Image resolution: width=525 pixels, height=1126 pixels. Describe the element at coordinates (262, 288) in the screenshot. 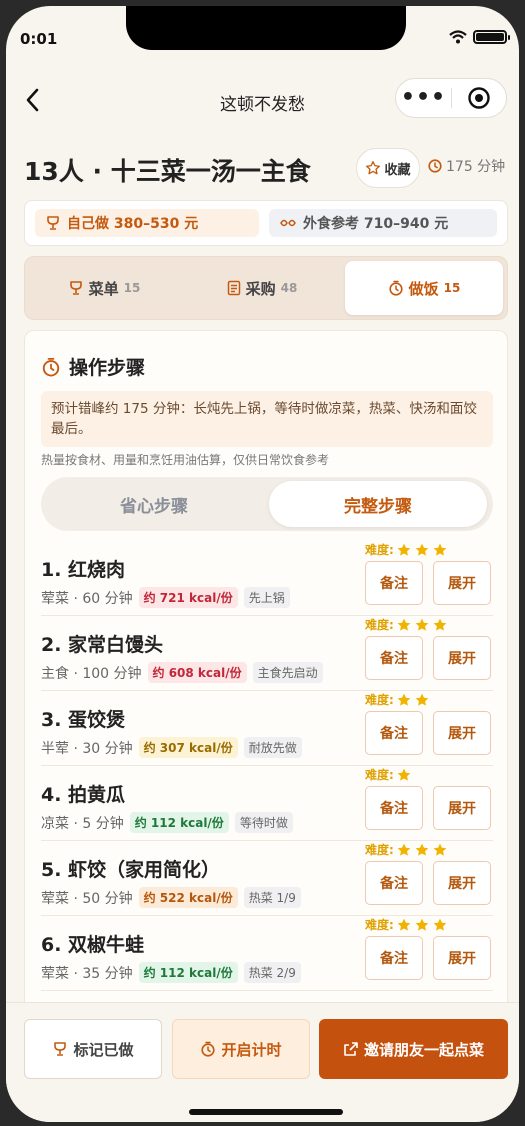

I see `tab-shopping: 采购 48` at that location.